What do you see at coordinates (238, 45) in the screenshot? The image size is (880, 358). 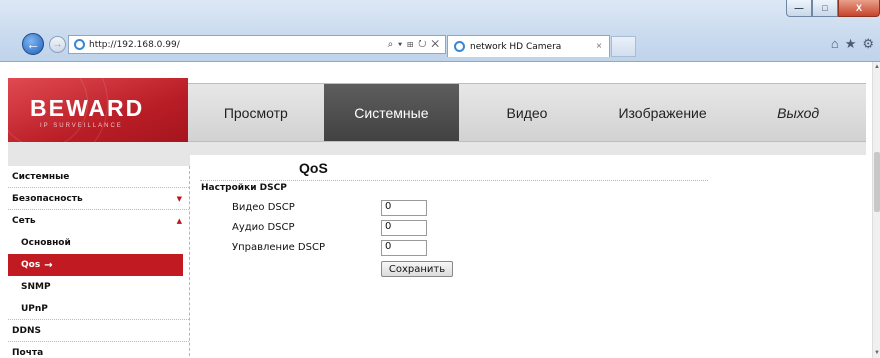 I see `address-url: http://192.168.0.99/` at bounding box center [238, 45].